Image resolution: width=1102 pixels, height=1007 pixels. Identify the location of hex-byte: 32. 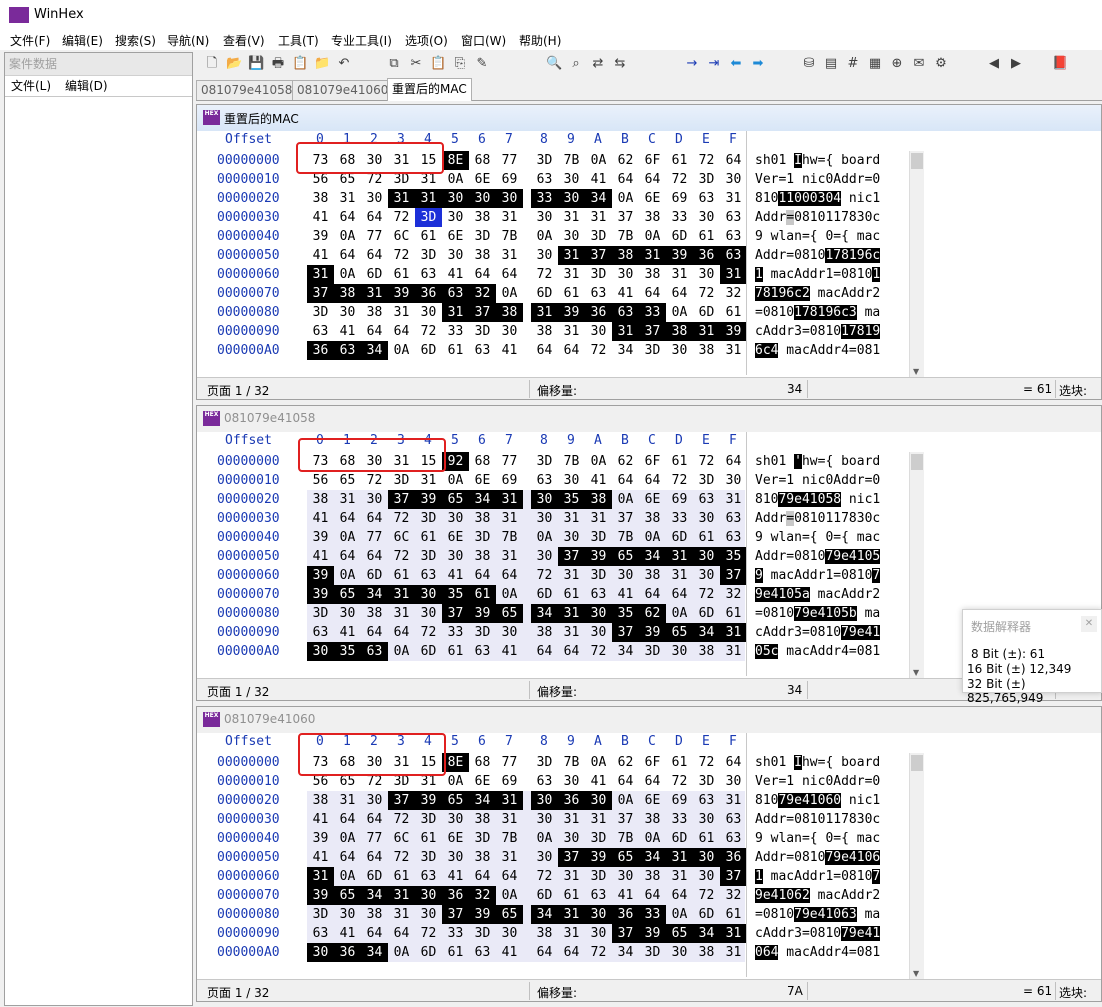
(733, 293).